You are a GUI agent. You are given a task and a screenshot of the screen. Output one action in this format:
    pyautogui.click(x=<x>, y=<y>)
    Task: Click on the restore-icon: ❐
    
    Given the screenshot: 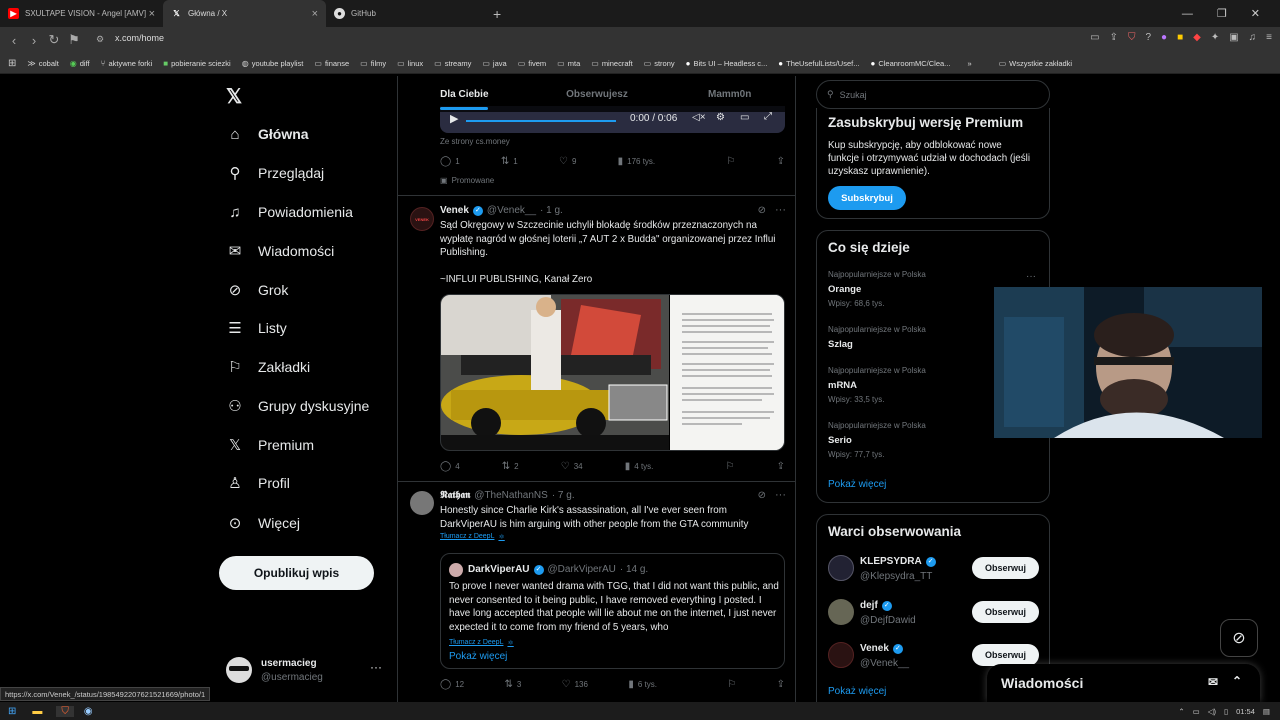 What is the action you would take?
    pyautogui.click(x=1222, y=13)
    